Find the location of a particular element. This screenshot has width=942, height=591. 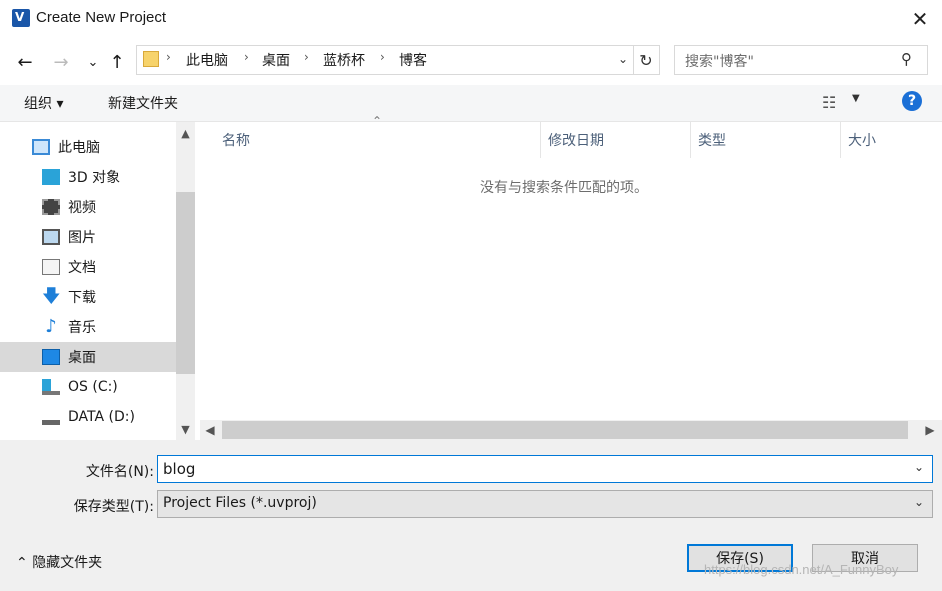

address-dropdown-icon: ⌄ is located at coordinates (623, 59).